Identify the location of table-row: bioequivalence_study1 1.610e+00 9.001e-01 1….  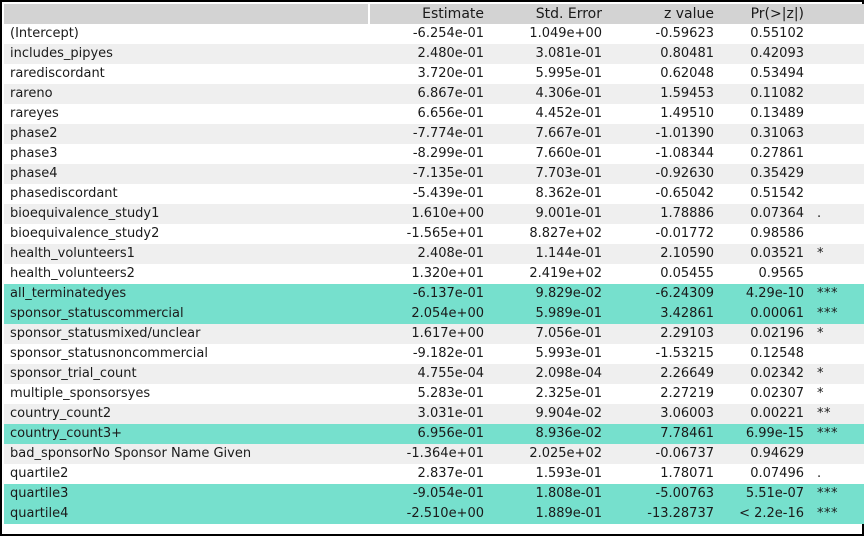
(434, 214).